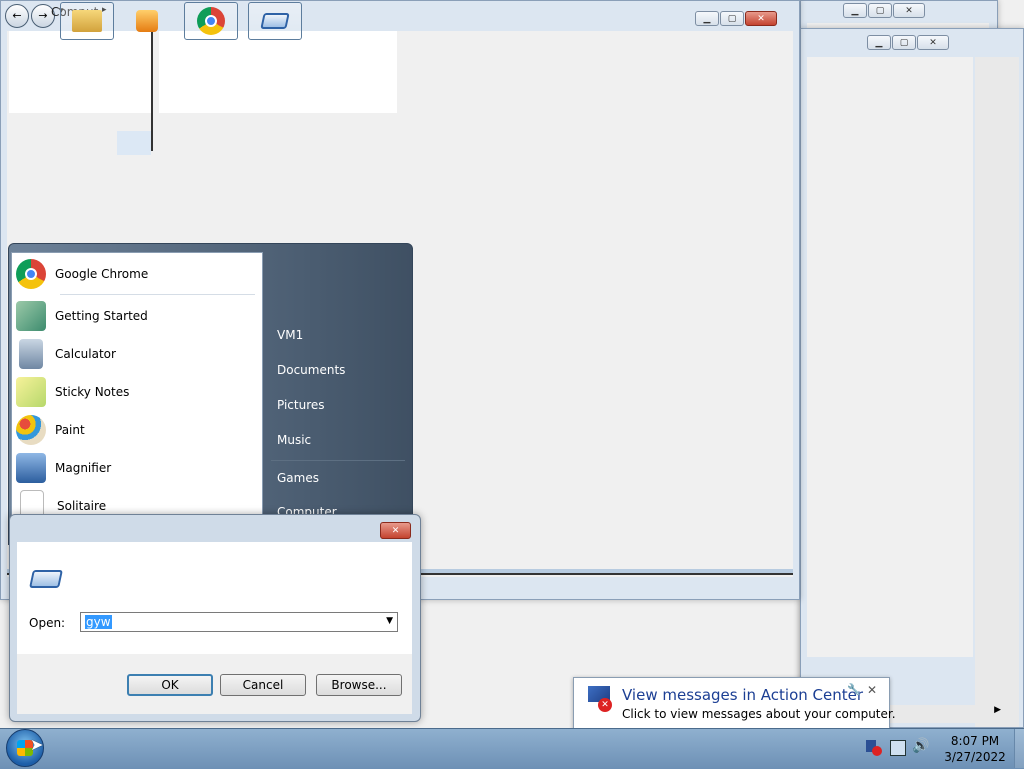 This screenshot has height=769, width=1024. I want to click on start-item-label: Paint, so click(70, 430).